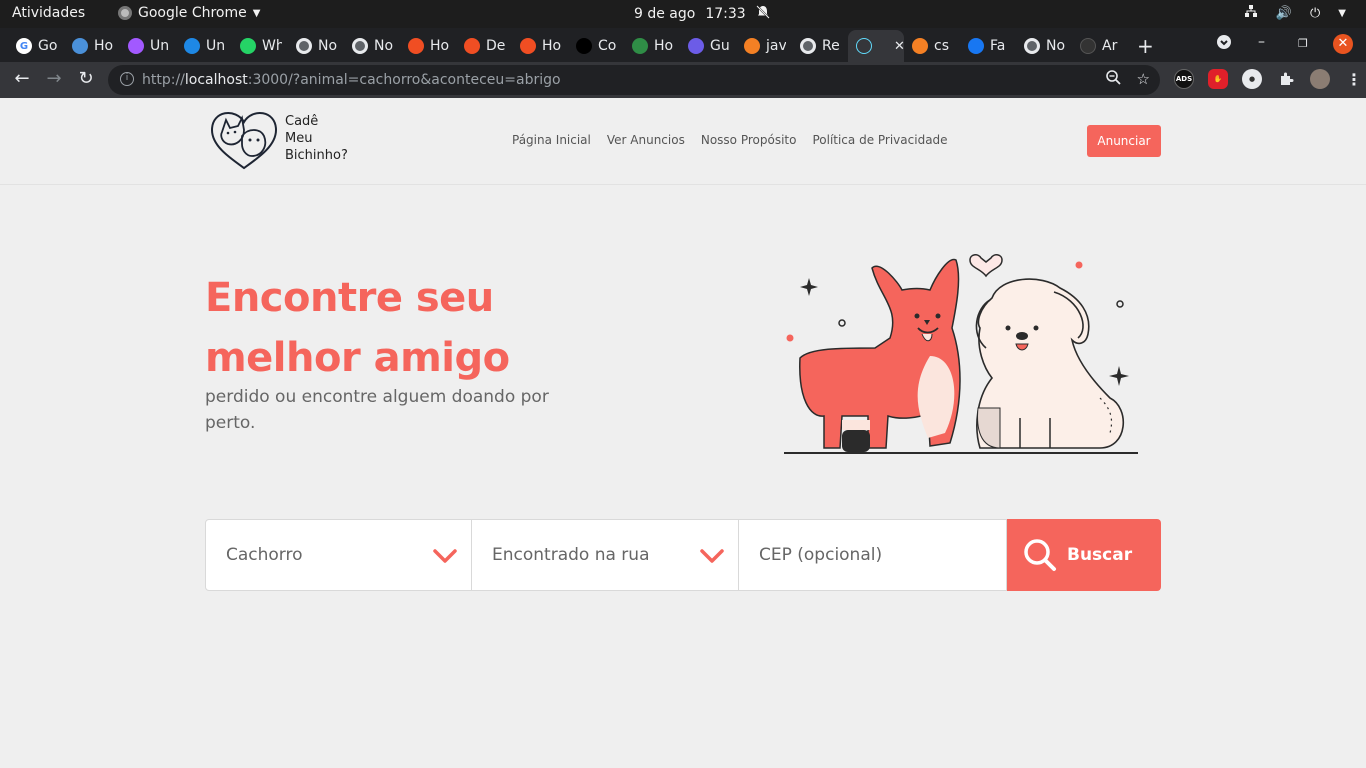 This screenshot has height=768, width=1366. Describe the element at coordinates (496, 46) in the screenshot. I see `tab-title: De` at that location.